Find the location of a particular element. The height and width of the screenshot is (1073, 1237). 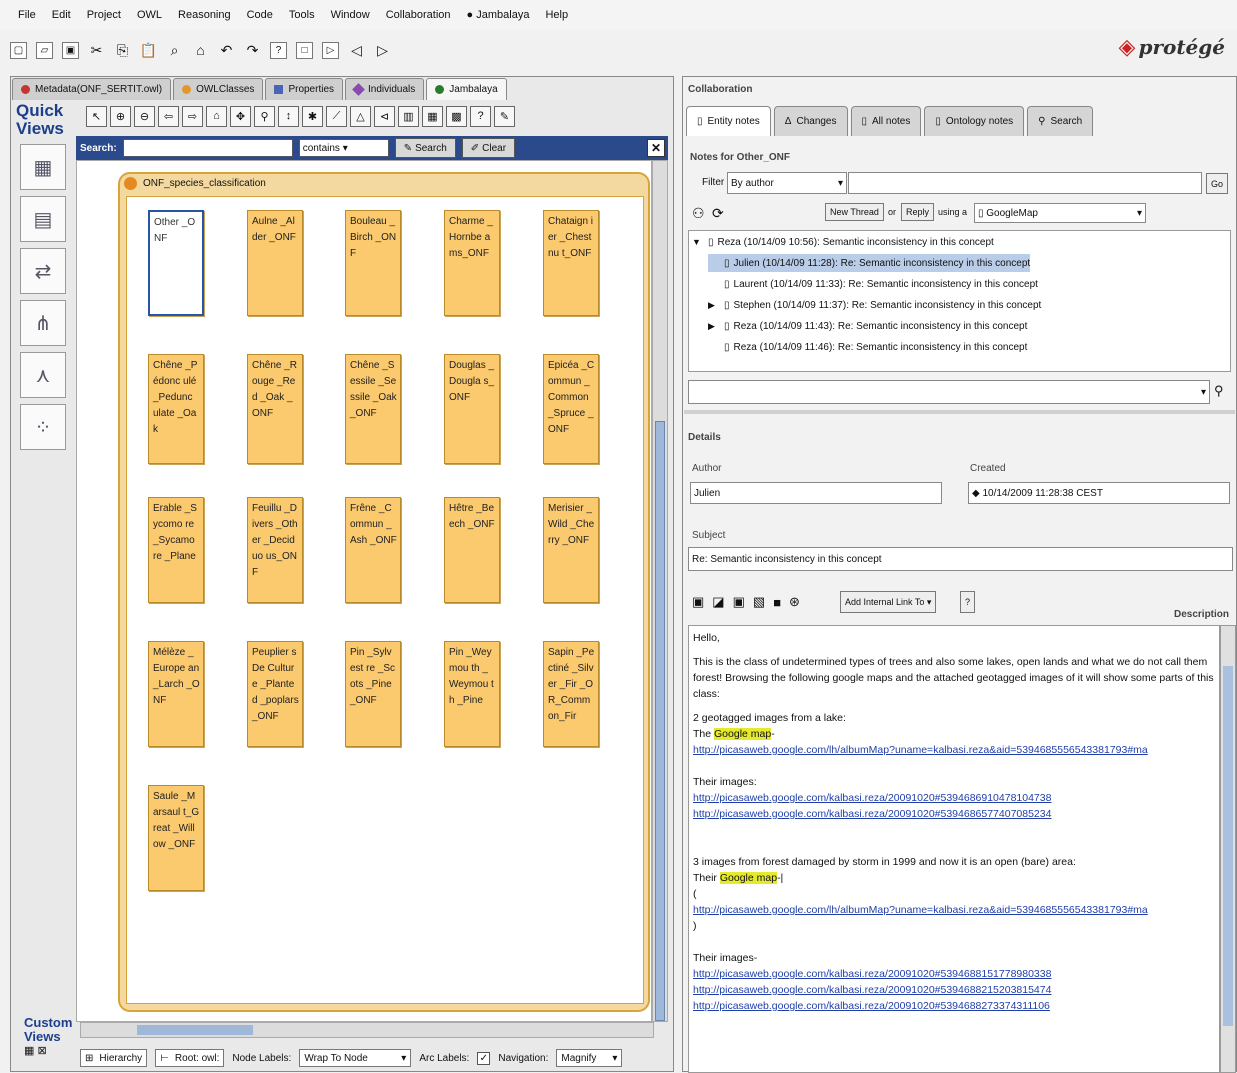

class-node: Chêne _Rouge _Red _Oak _ONF is located at coordinates (275, 409).